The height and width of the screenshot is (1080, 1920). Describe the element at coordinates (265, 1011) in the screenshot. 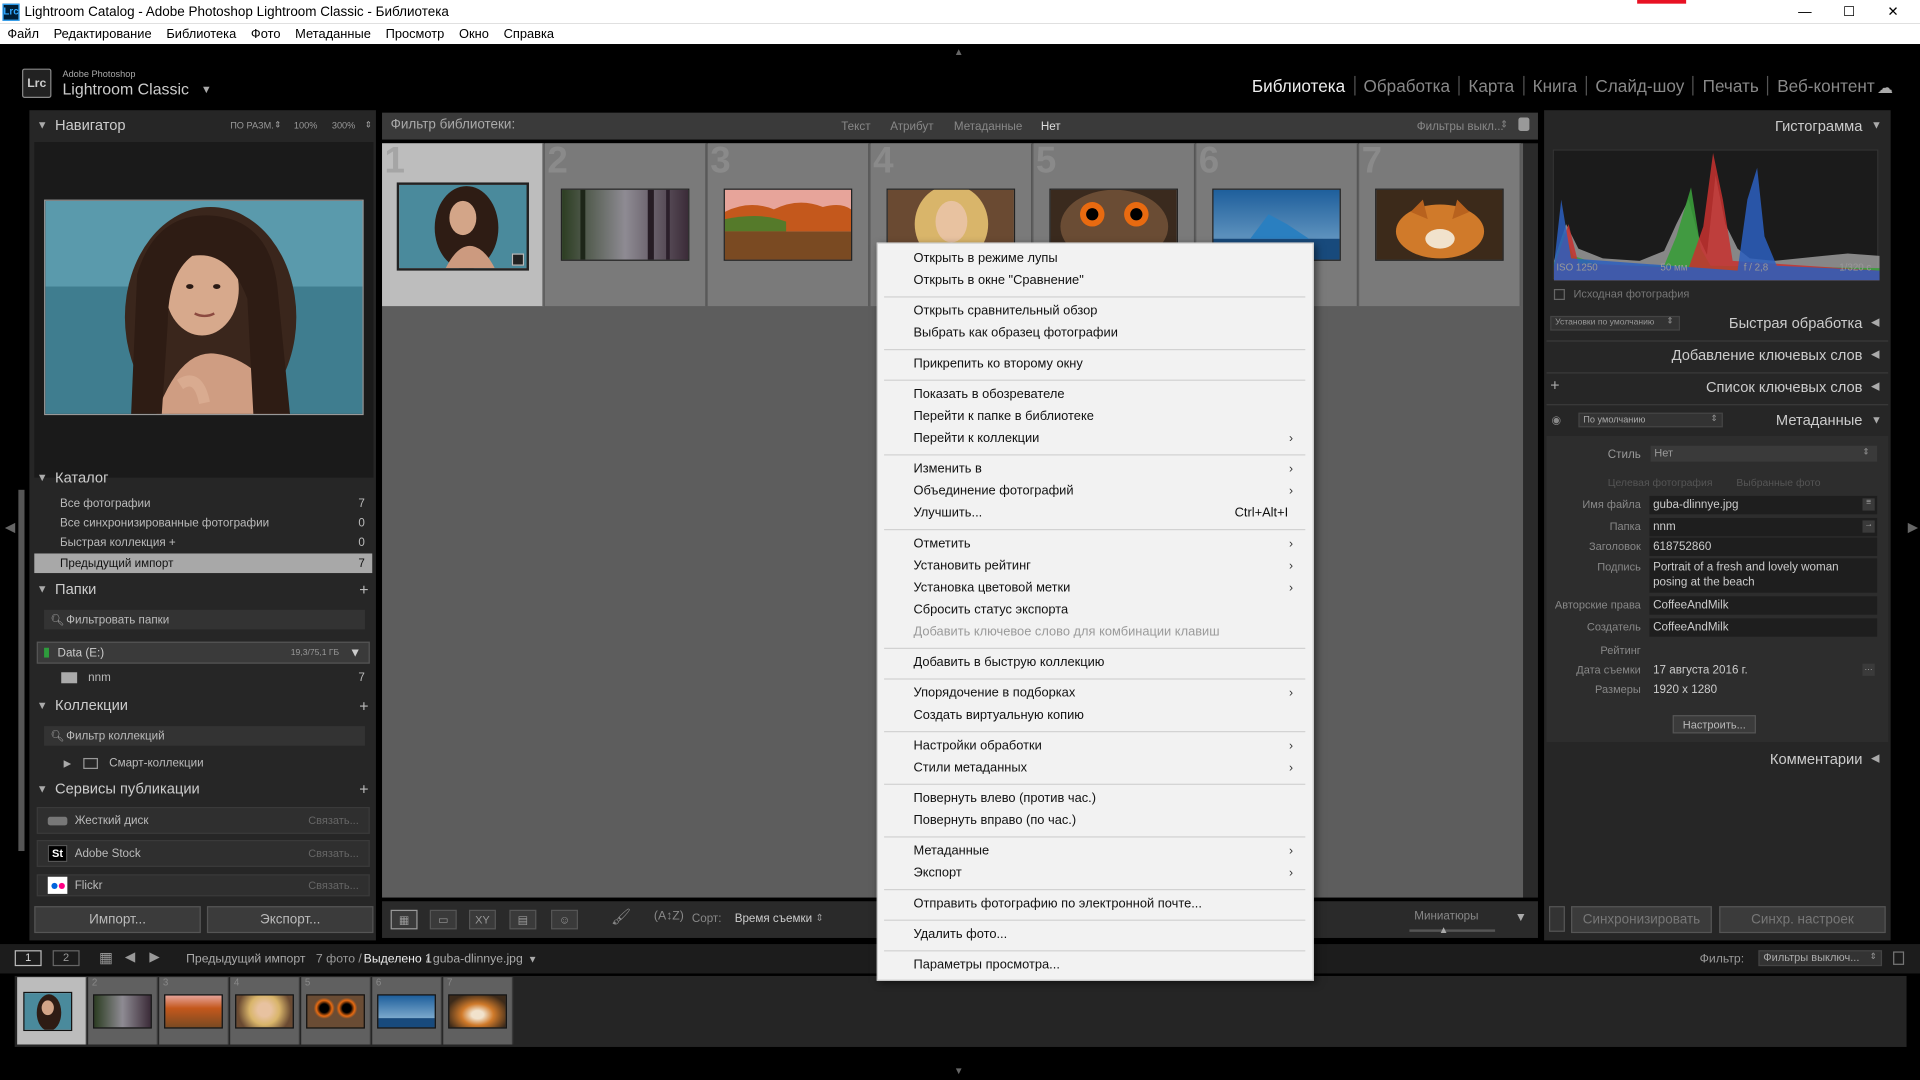

I see `filmstrip-cell-4: 4` at that location.